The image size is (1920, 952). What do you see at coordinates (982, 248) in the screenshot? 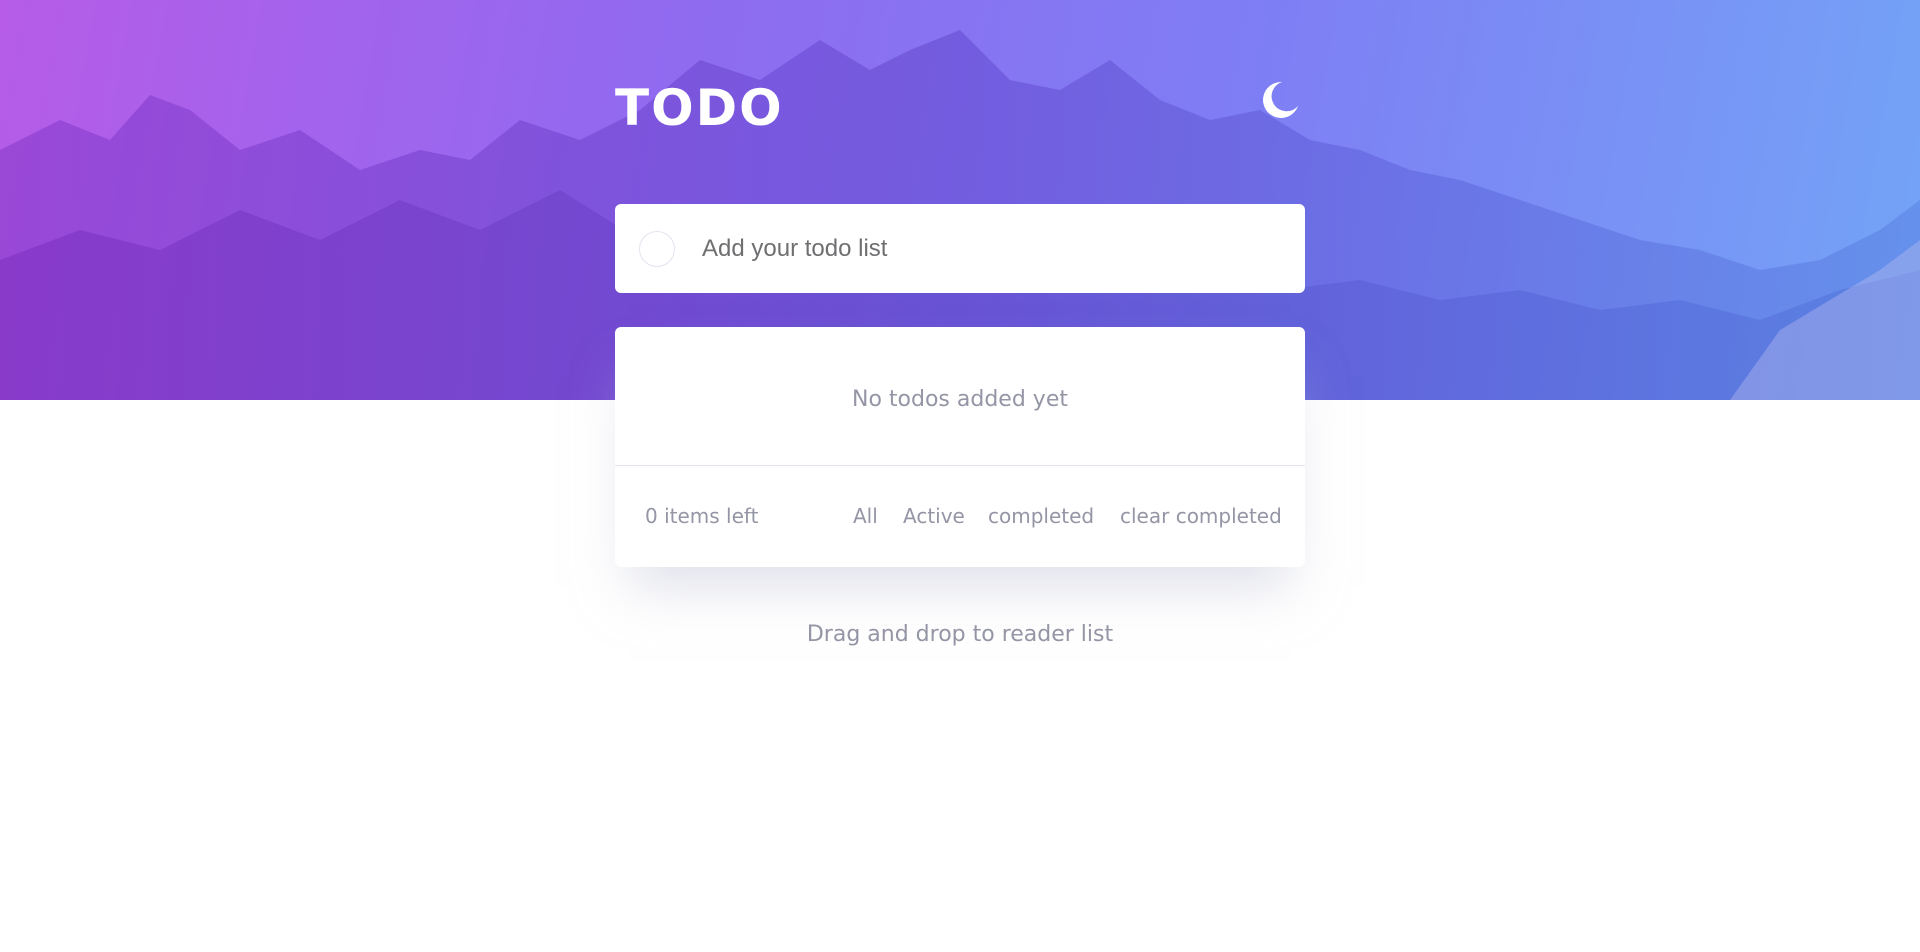
I see `new-todo-input` at bounding box center [982, 248].